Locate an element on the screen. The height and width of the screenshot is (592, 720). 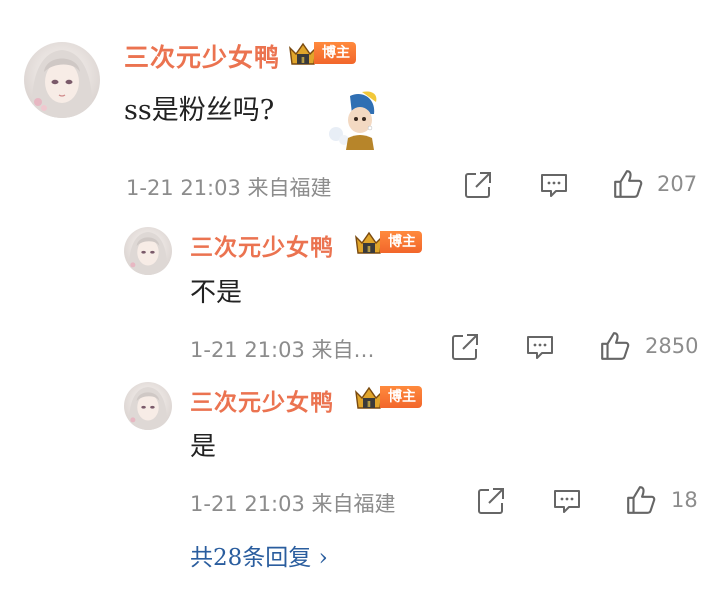
like-count: 18 is located at coordinates (684, 500).